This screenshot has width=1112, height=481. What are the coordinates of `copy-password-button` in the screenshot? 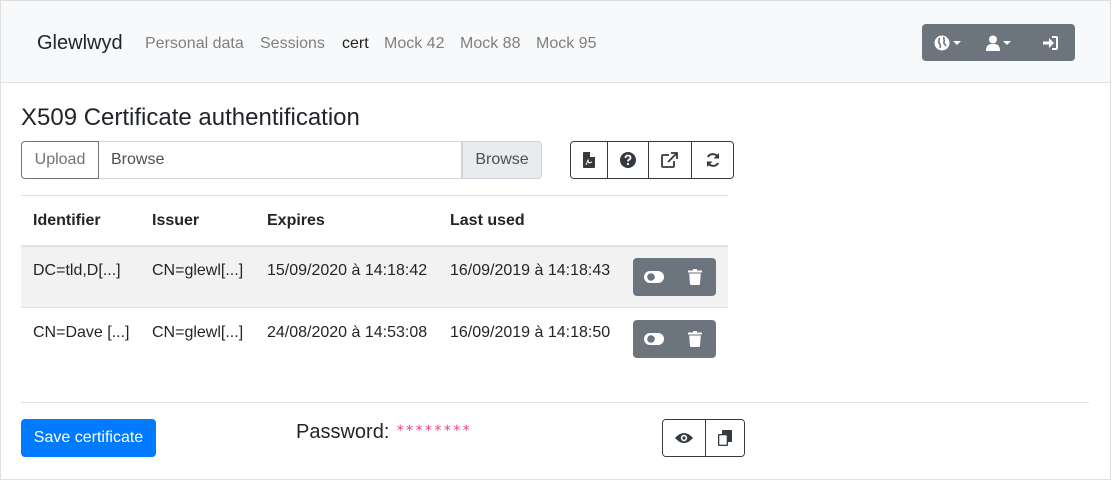 It's located at (725, 438).